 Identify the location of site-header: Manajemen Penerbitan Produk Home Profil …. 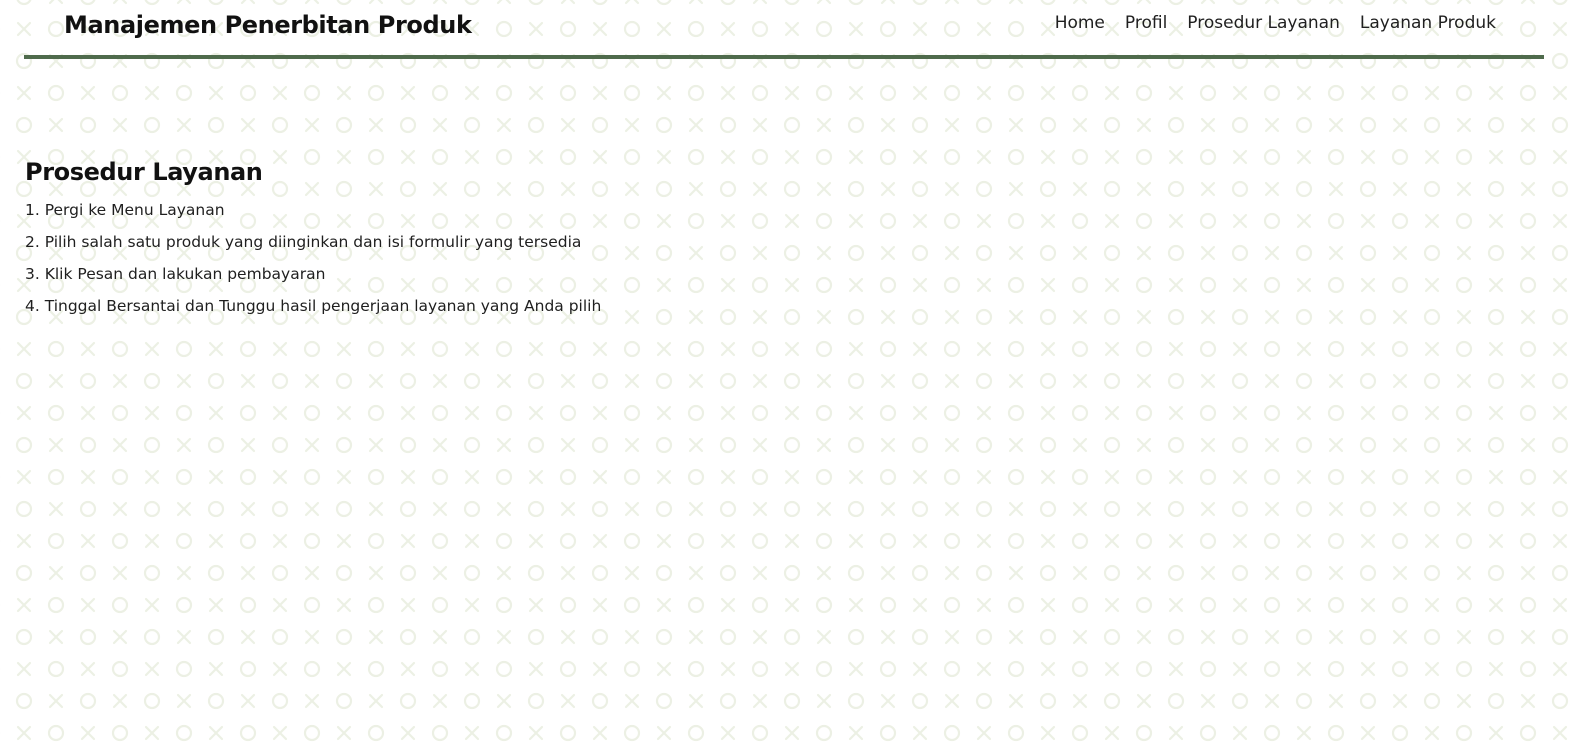
(784, 27).